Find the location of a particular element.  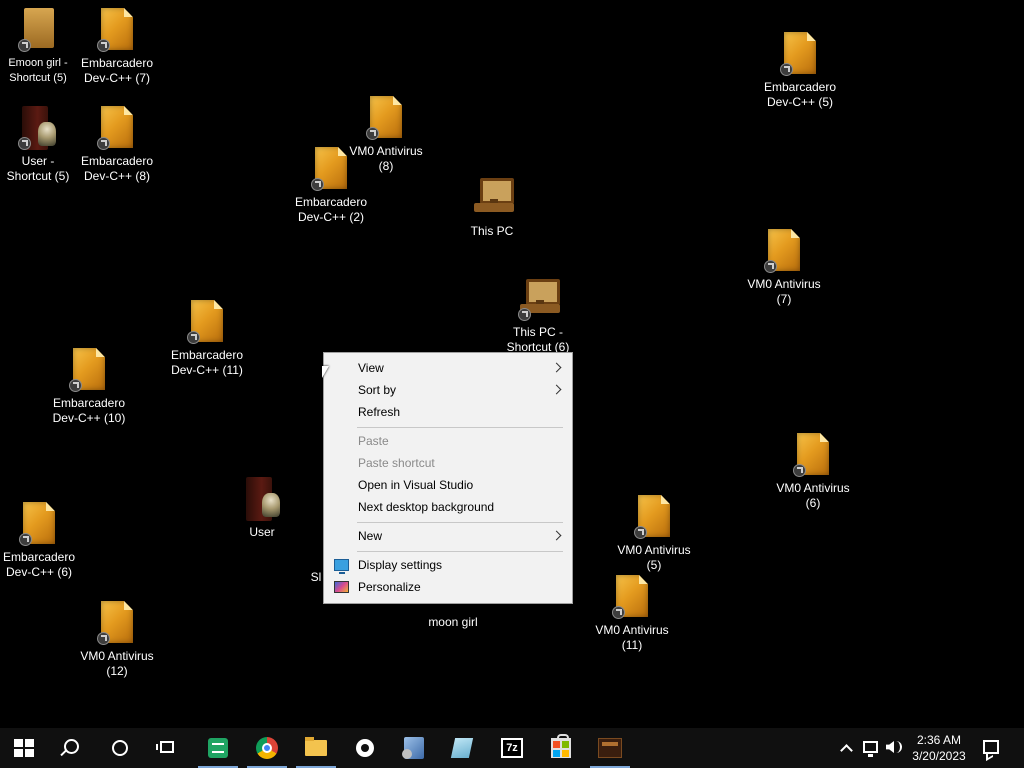

gear-icon is located at coordinates (365, 748).